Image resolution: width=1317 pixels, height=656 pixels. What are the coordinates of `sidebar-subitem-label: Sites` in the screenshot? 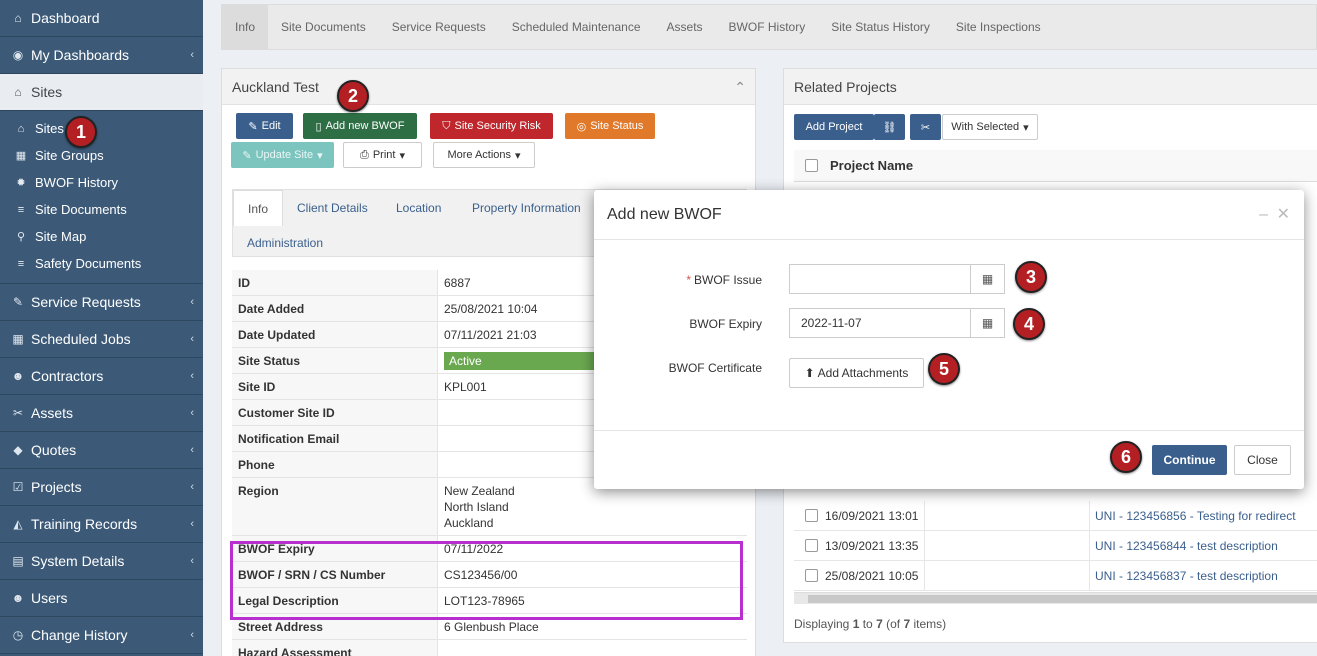 It's located at (49, 128).